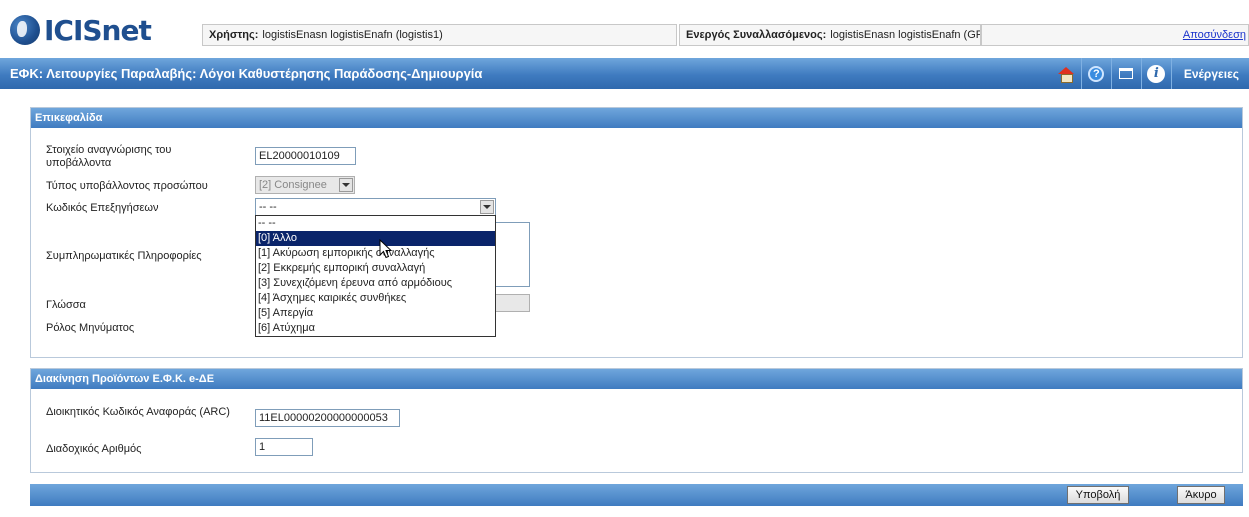 This screenshot has width=1249, height=517. I want to click on info-icon: i, so click(1156, 73).